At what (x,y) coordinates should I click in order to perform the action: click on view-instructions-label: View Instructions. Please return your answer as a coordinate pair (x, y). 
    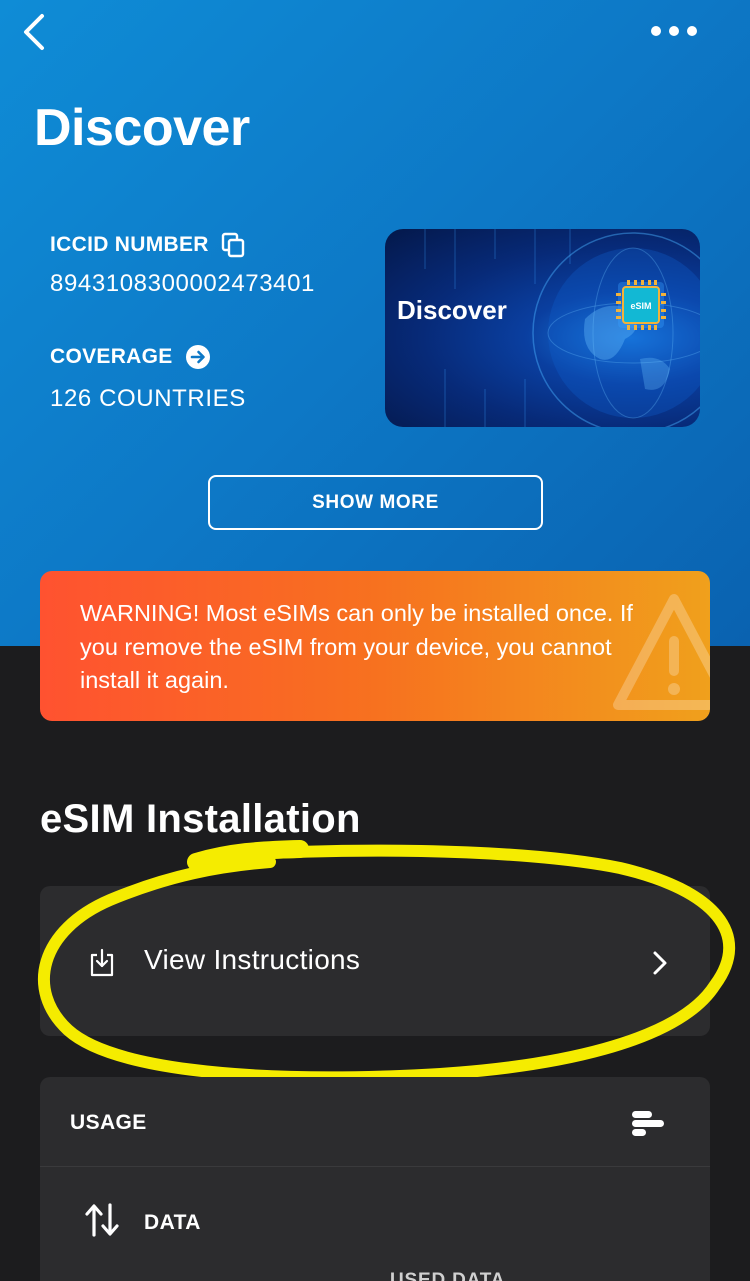
    Looking at the image, I should click on (252, 959).